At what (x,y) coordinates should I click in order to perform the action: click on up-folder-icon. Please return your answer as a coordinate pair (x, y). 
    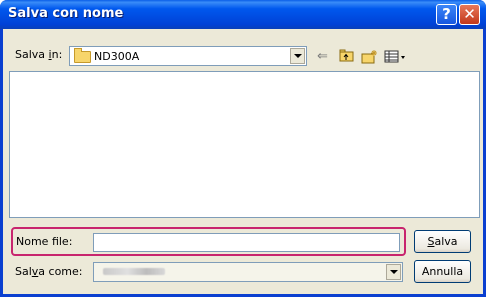
    Looking at the image, I should click on (347, 57).